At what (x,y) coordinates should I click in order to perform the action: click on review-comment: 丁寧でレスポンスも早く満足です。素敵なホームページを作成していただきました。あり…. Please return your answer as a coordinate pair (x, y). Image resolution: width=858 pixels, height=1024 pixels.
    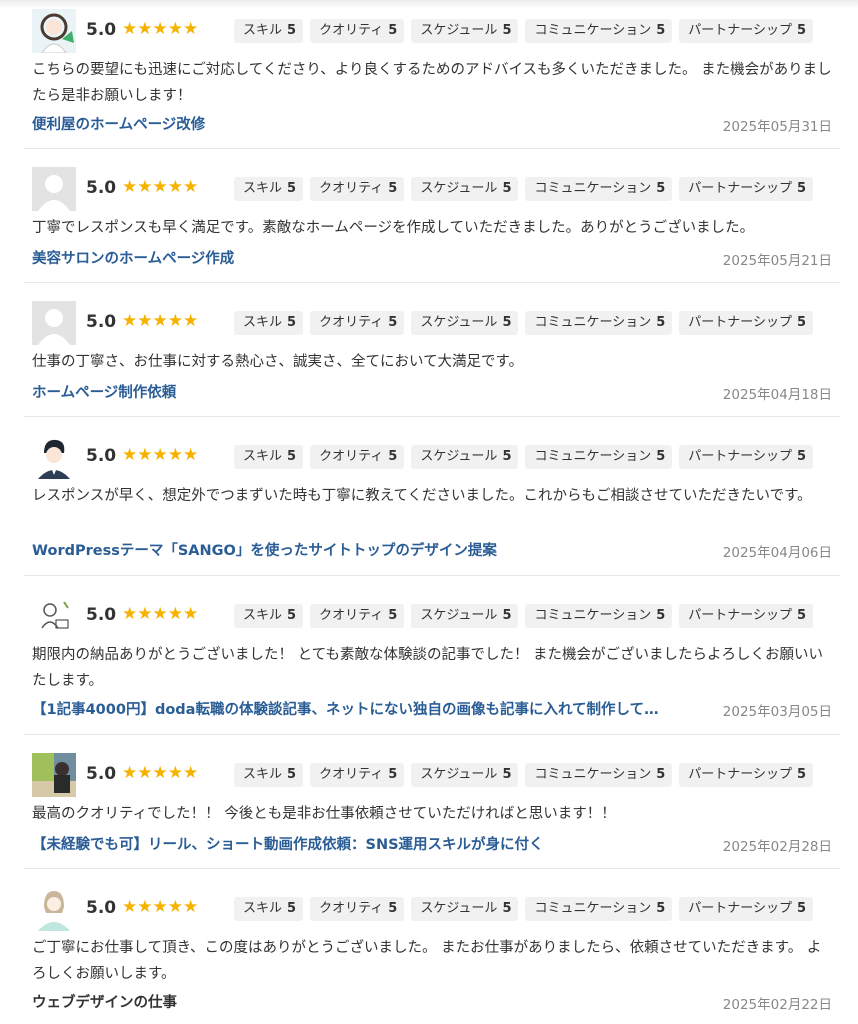
    Looking at the image, I should click on (393, 228).